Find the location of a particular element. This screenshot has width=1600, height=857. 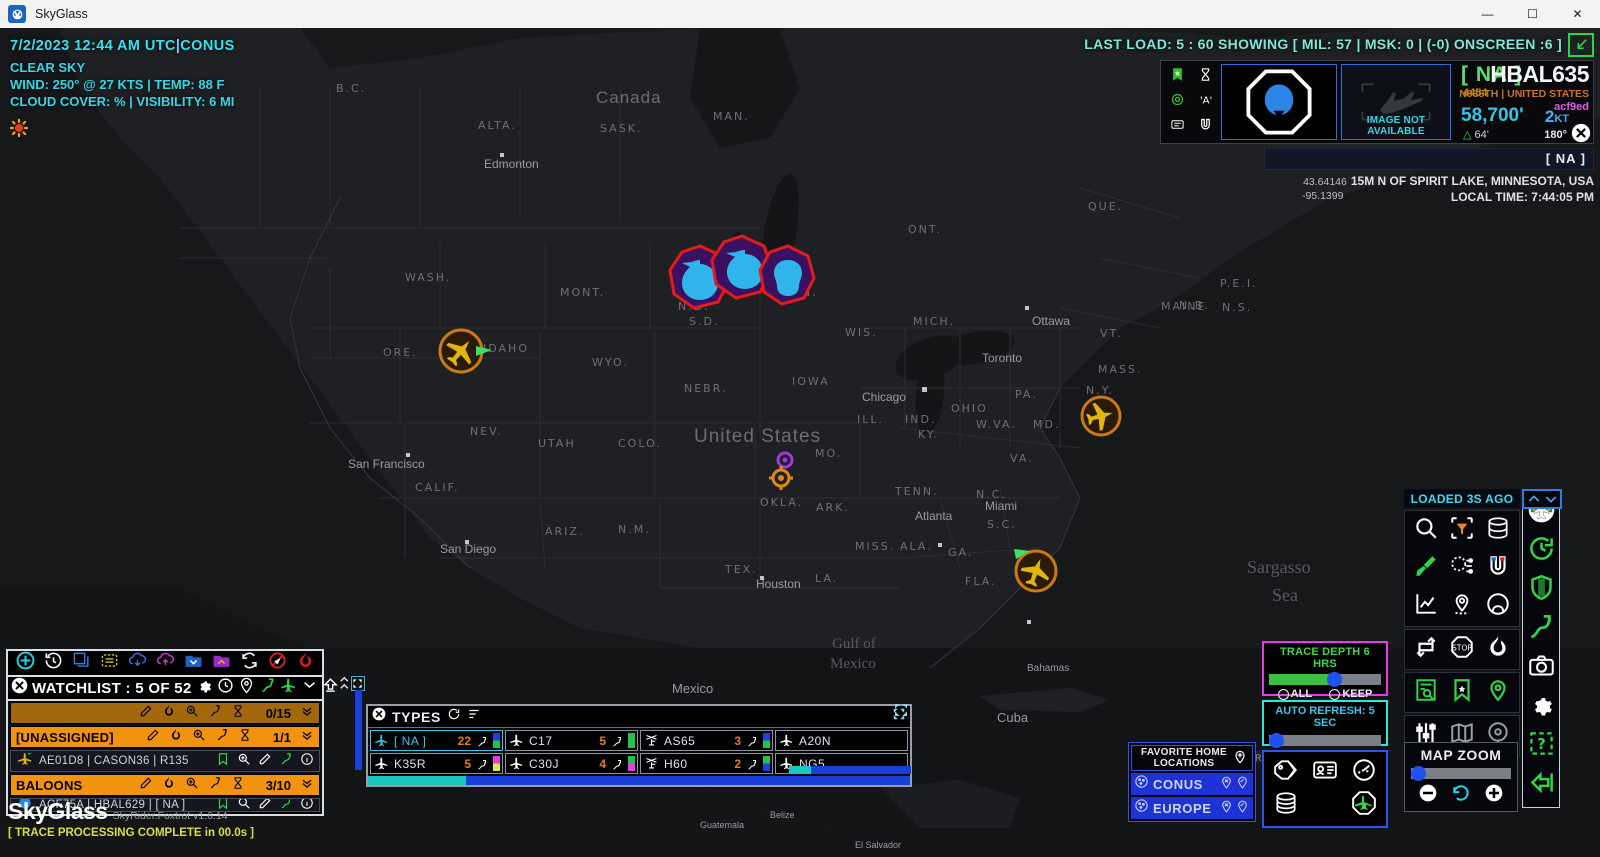

type-cell: C17 5 is located at coordinates (571, 740).